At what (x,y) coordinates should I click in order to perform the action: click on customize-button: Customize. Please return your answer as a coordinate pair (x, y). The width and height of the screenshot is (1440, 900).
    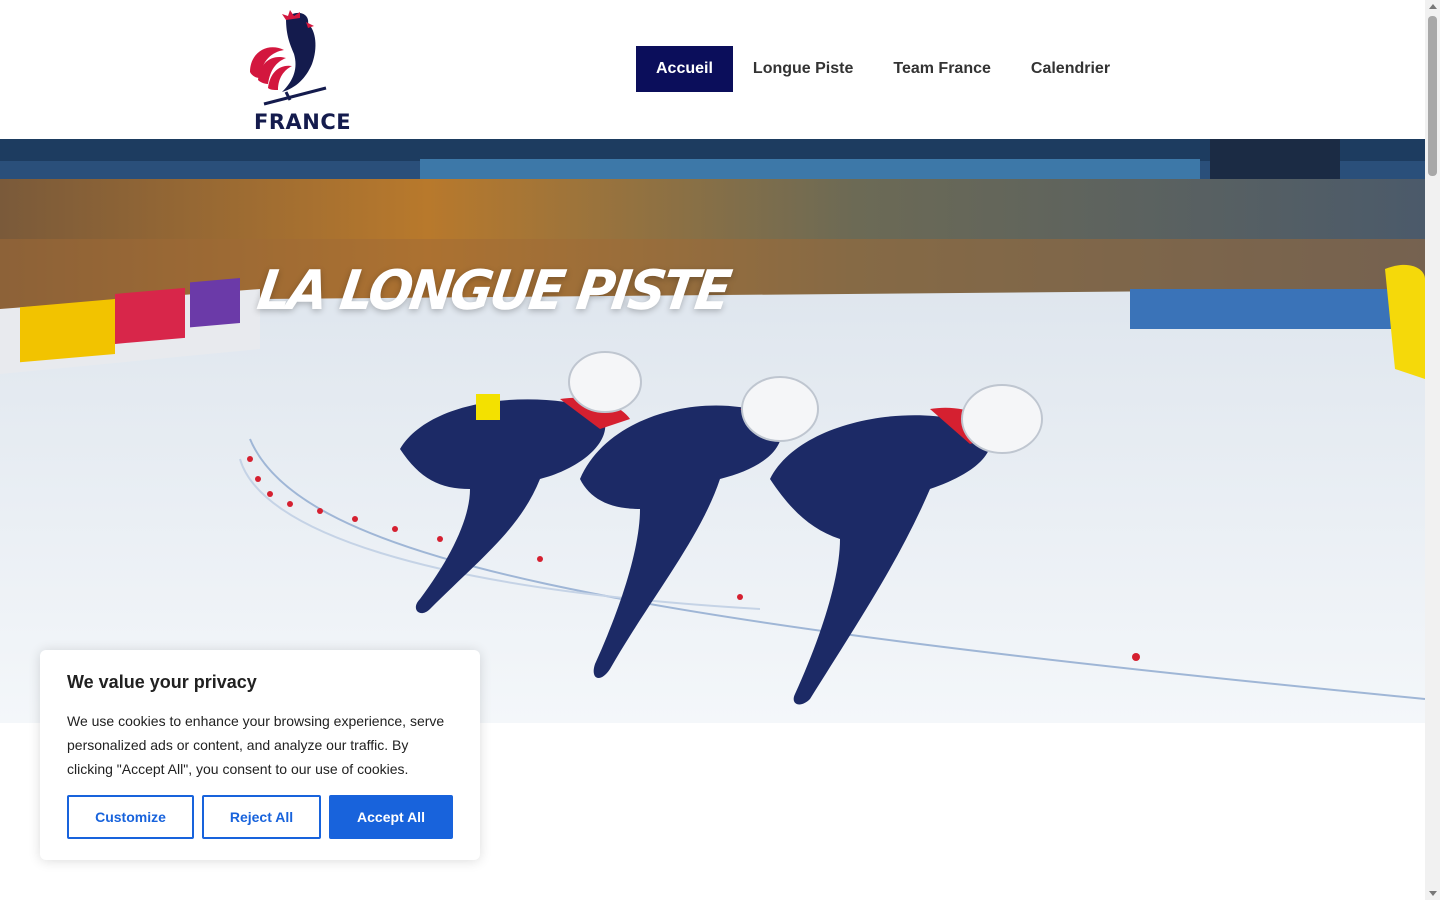
    Looking at the image, I should click on (130, 817).